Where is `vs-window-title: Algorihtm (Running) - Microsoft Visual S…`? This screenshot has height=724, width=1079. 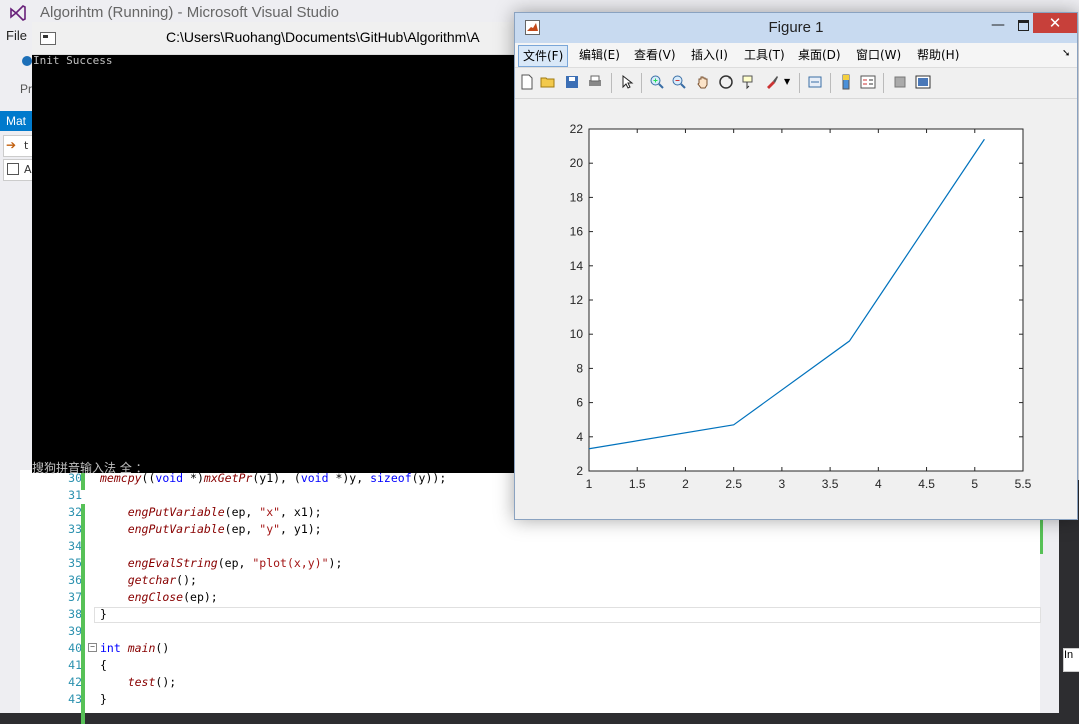 vs-window-title: Algorihtm (Running) - Microsoft Visual S… is located at coordinates (190, 12).